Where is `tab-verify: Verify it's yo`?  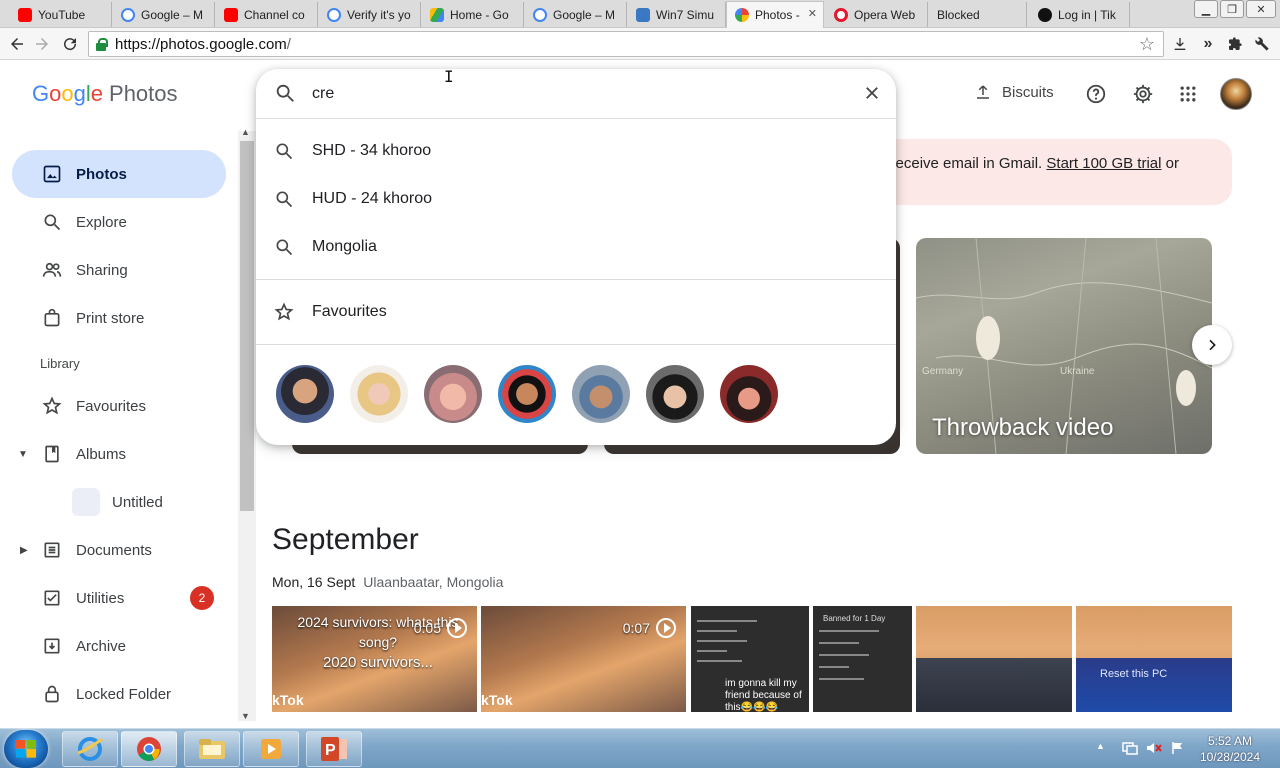
tab-verify: Verify it's yo is located at coordinates (370, 14).